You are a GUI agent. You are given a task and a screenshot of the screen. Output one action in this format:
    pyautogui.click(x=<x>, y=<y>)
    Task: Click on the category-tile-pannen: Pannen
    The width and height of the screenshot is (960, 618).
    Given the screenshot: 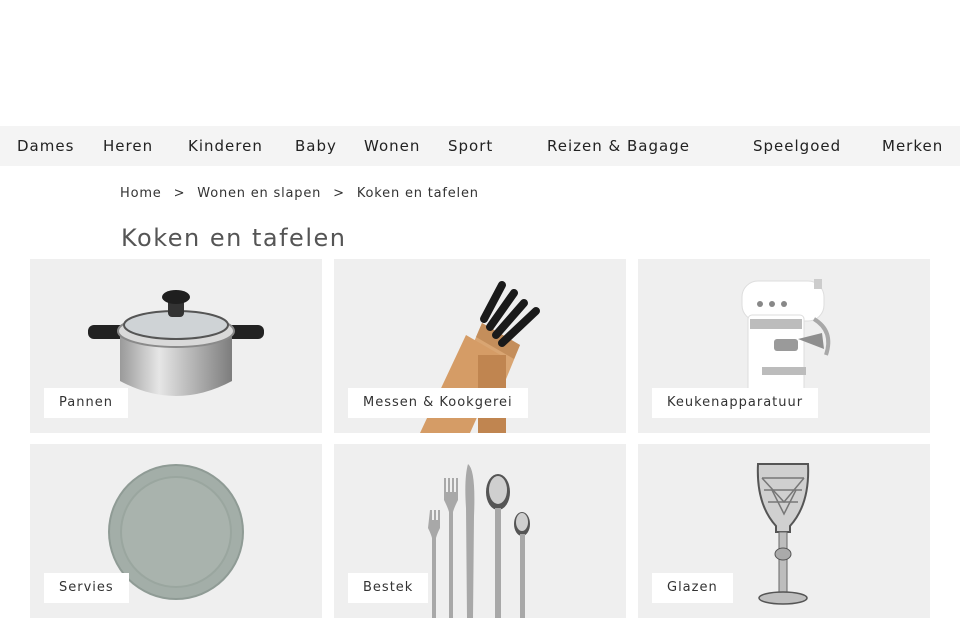 What is the action you would take?
    pyautogui.click(x=176, y=346)
    